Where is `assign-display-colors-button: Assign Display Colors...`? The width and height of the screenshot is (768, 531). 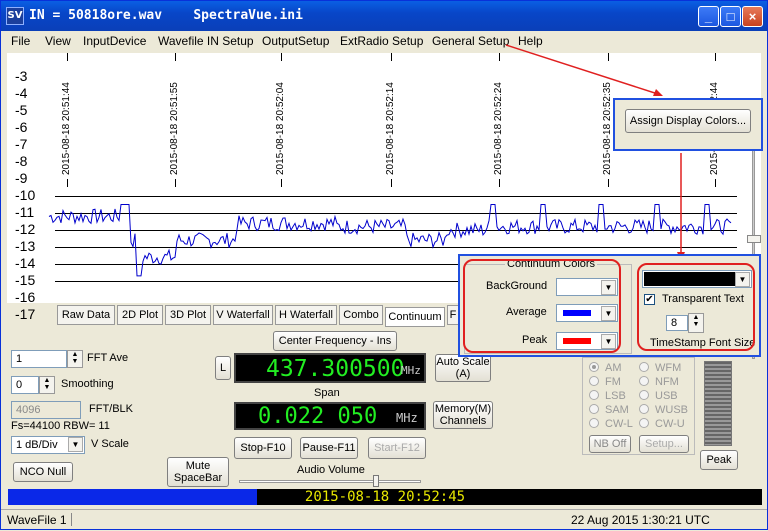 assign-display-colors-button: Assign Display Colors... is located at coordinates (688, 121).